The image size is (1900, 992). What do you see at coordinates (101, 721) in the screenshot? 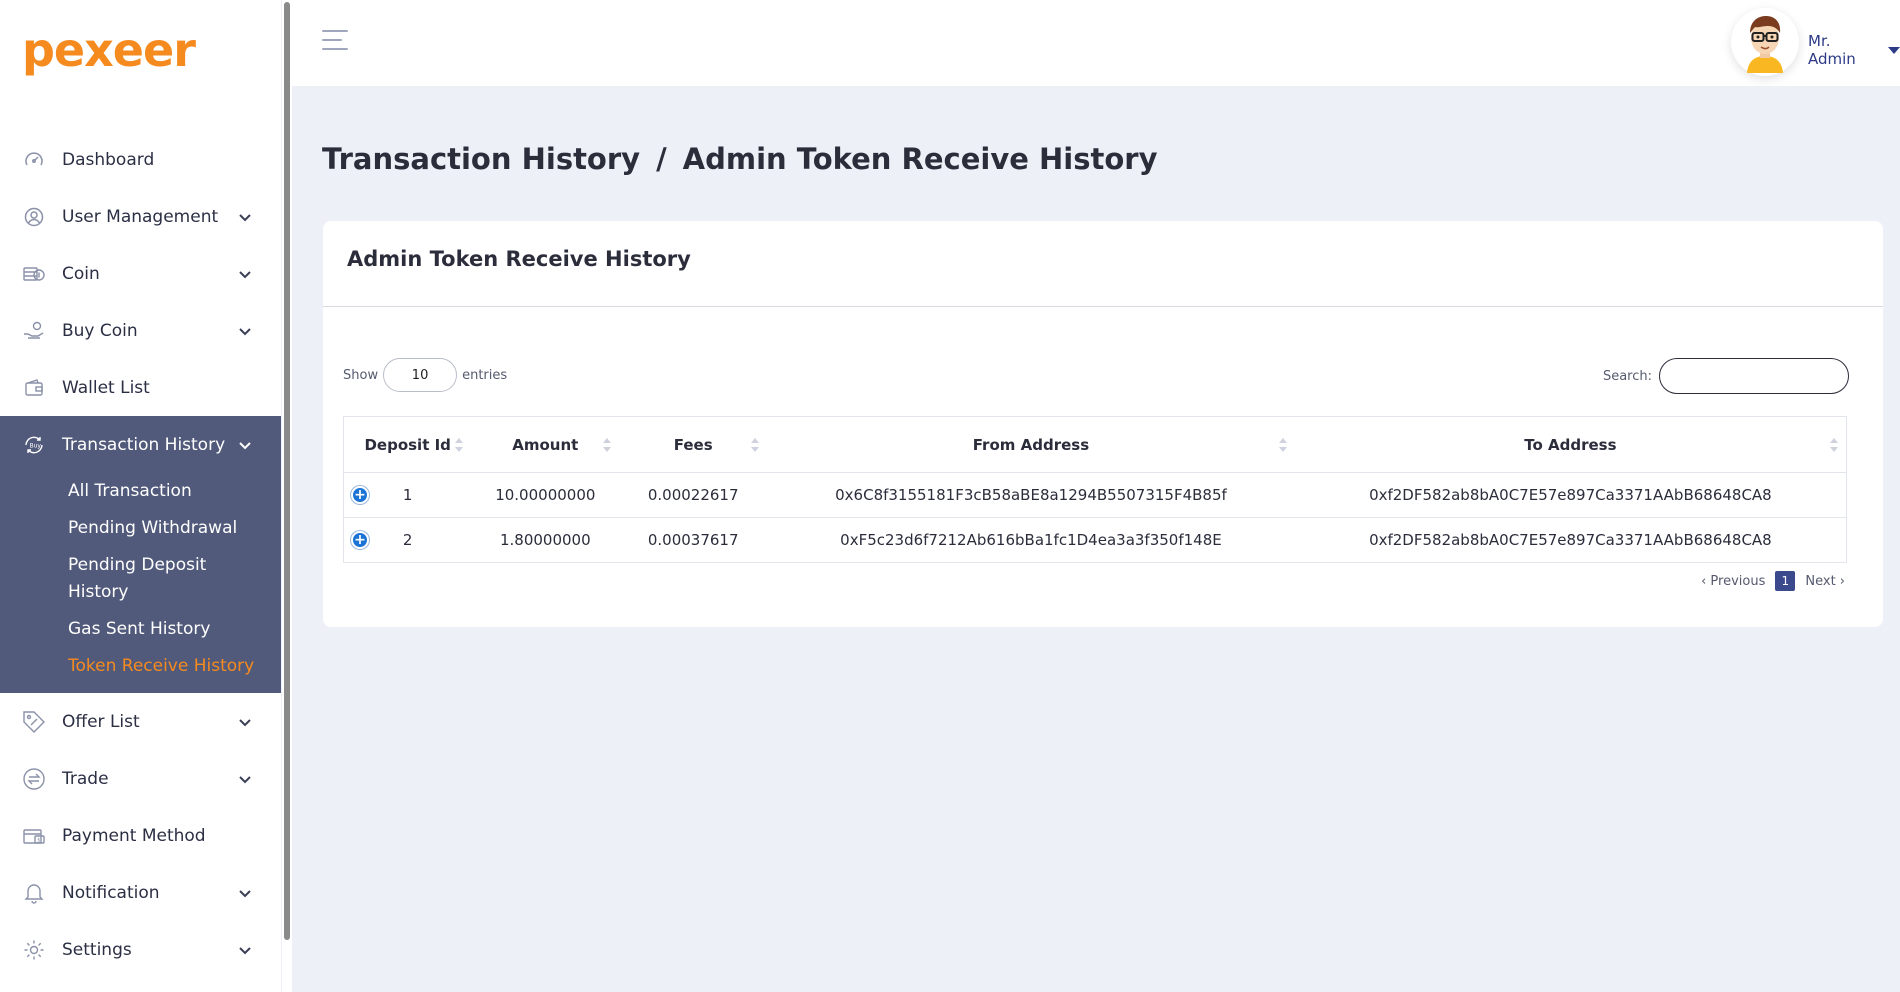
I see `sidebar-item-label: Offer List` at bounding box center [101, 721].